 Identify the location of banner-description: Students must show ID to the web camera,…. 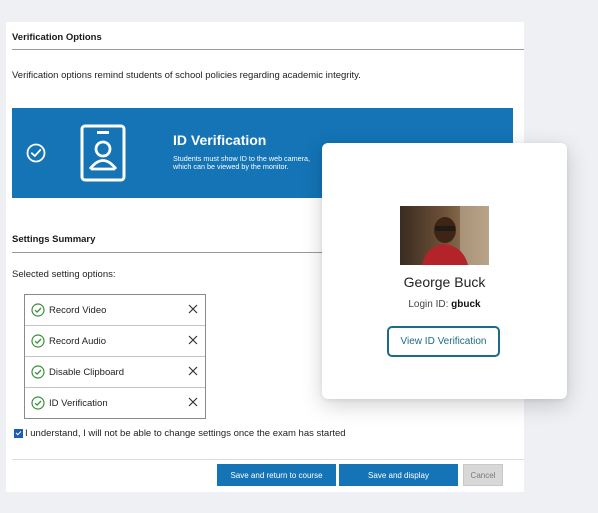
(242, 163).